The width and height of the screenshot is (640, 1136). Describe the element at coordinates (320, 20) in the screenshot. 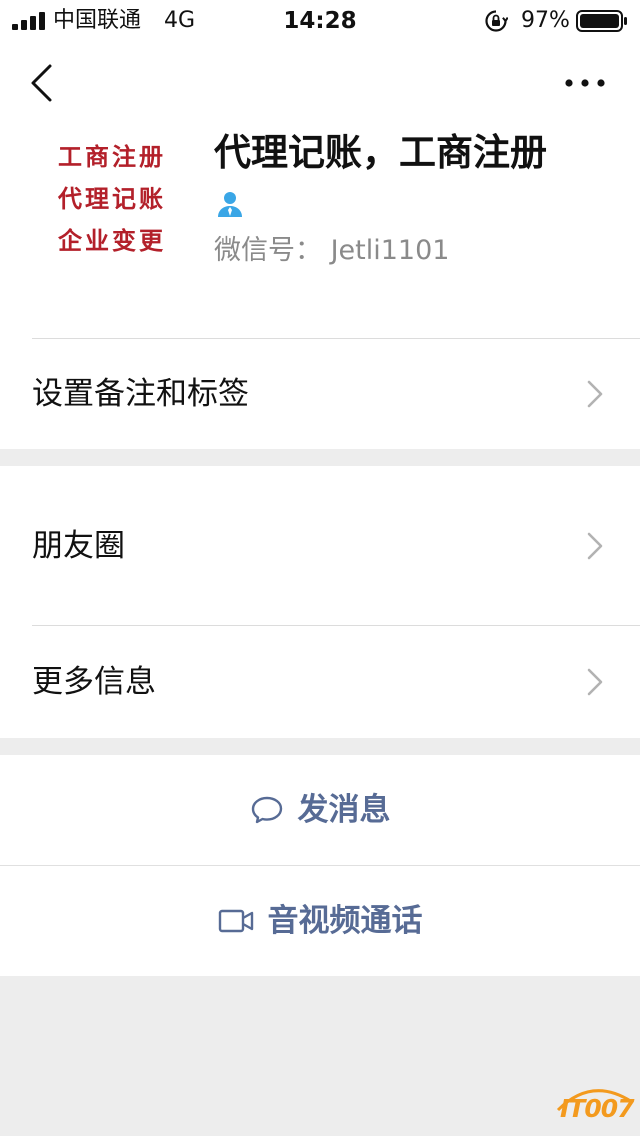

I see `status-bar: 中国联通 4G 14:28 97%` at that location.